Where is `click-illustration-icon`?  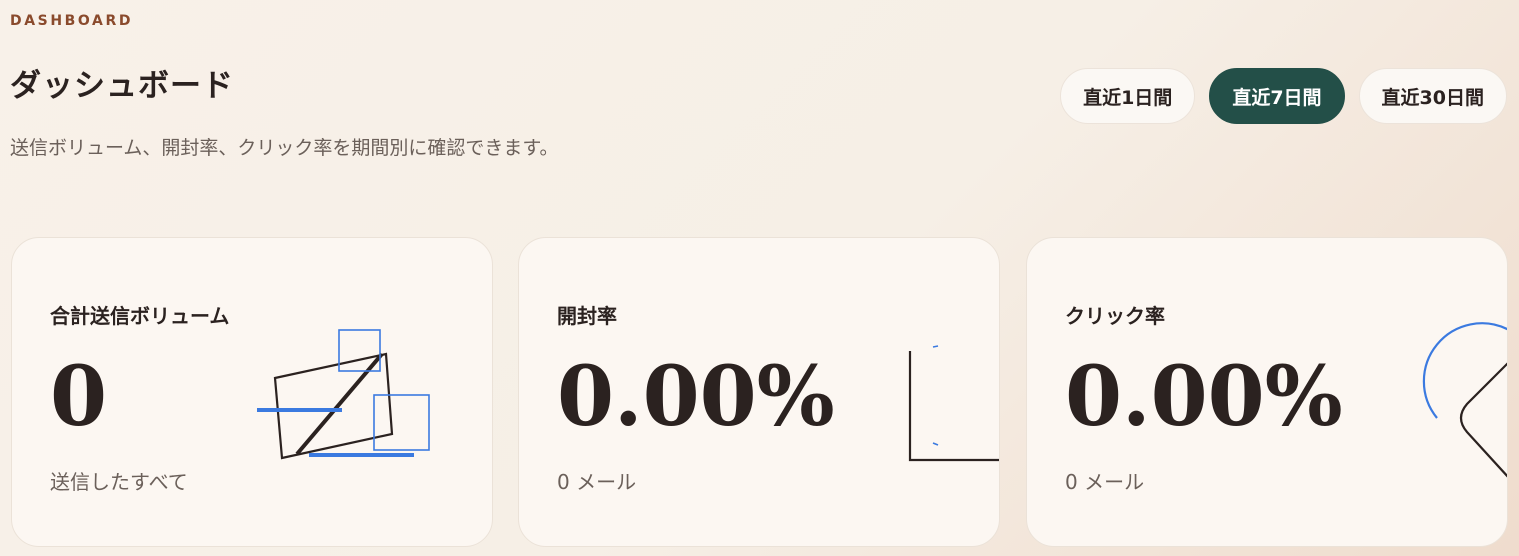
click-illustration-icon is located at coordinates (1464, 400).